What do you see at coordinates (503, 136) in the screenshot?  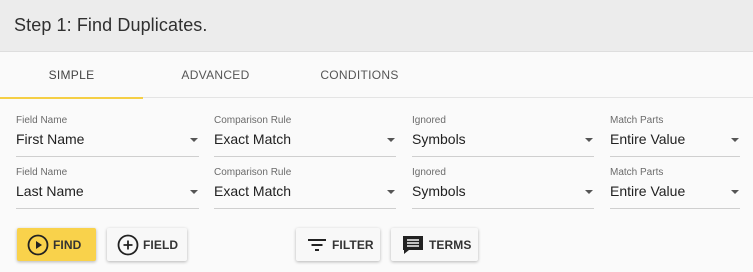 I see `ignored-select-row-1: Ignored Symbols` at bounding box center [503, 136].